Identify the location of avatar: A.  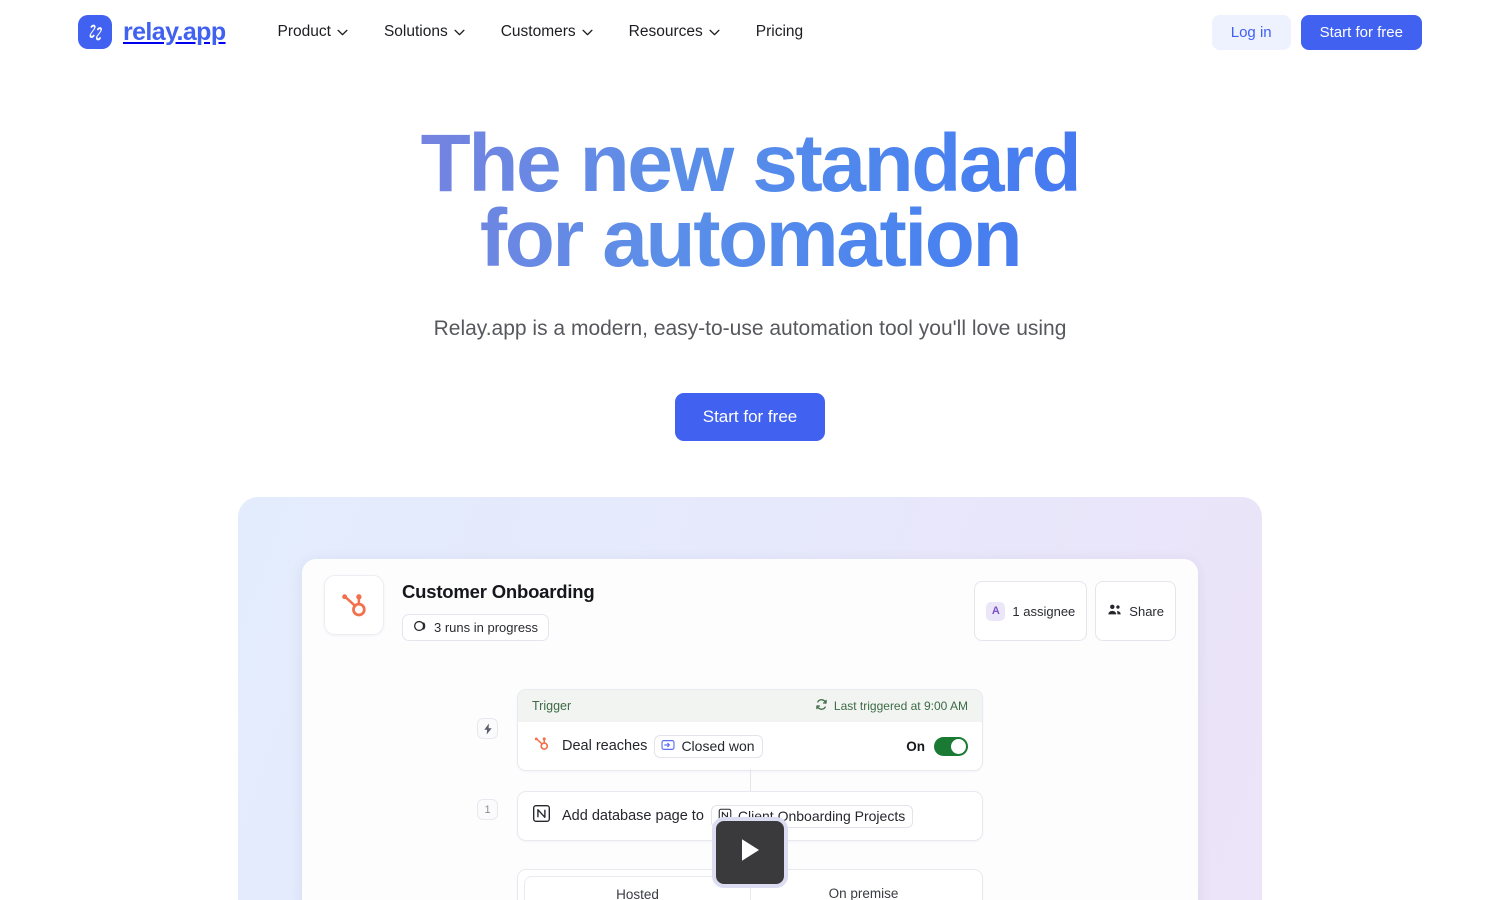
(996, 611).